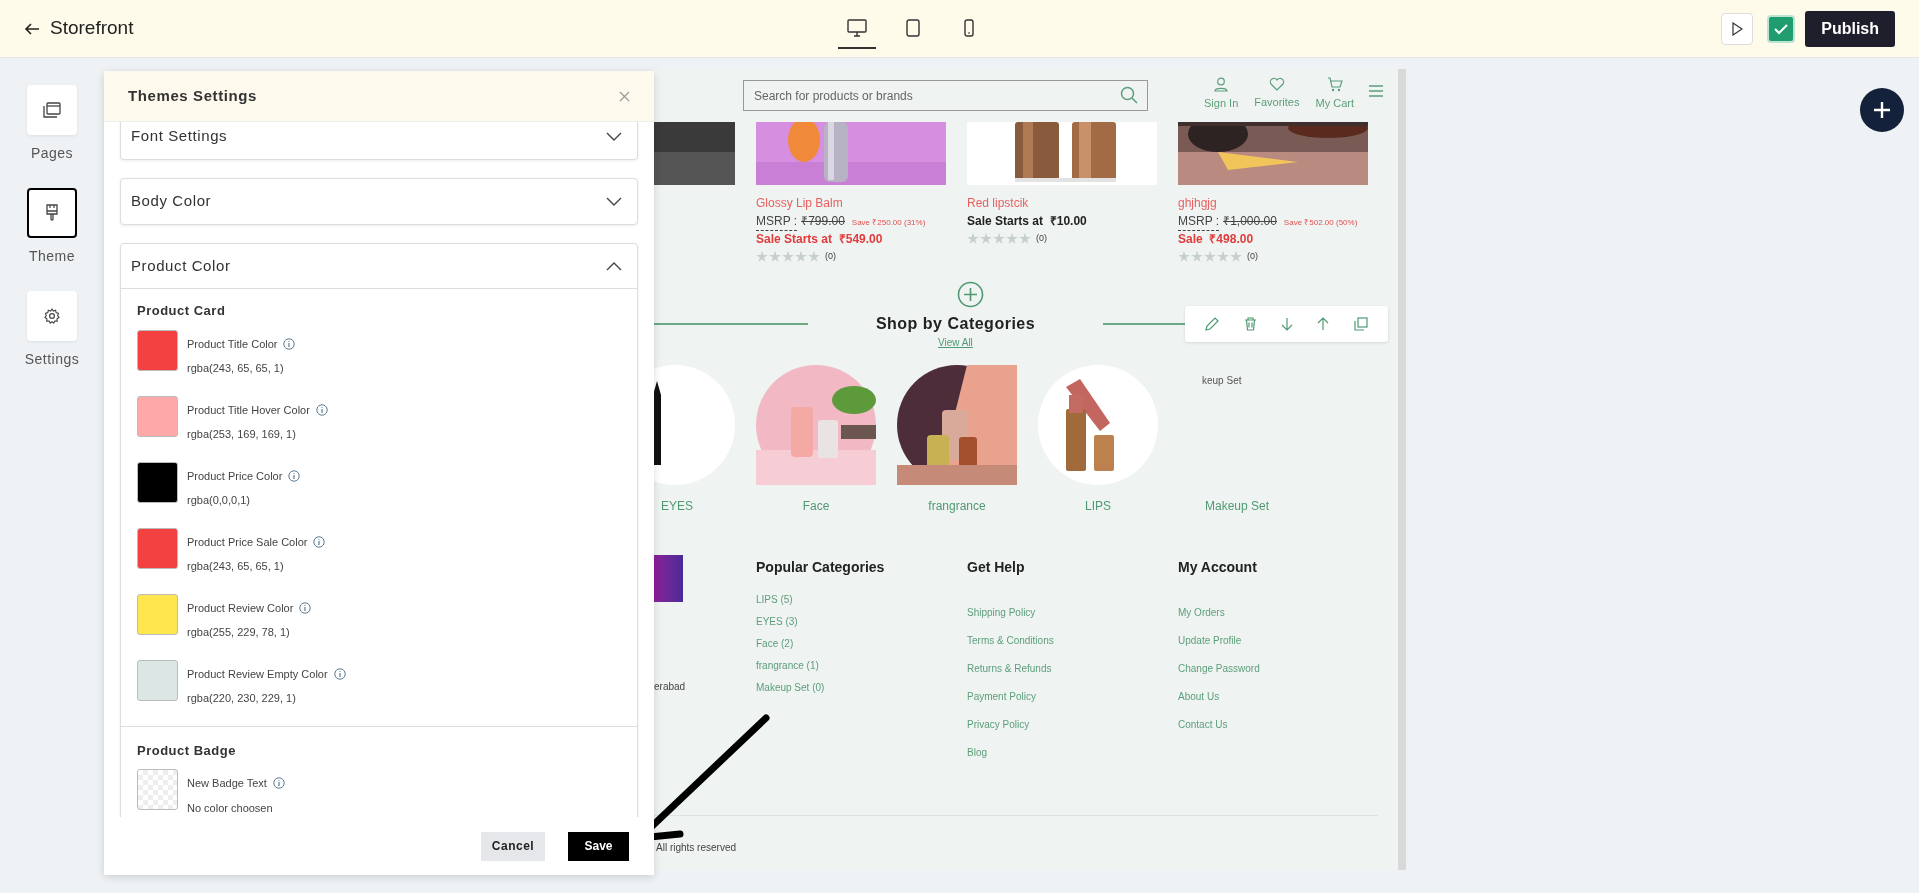 Image resolution: width=1919 pixels, height=893 pixels. Describe the element at coordinates (230, 808) in the screenshot. I see `color-value: No color choosen` at that location.